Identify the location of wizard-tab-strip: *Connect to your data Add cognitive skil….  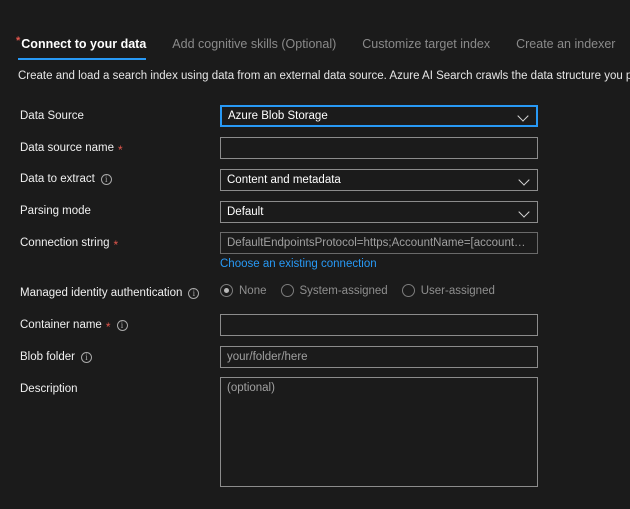
(315, 50).